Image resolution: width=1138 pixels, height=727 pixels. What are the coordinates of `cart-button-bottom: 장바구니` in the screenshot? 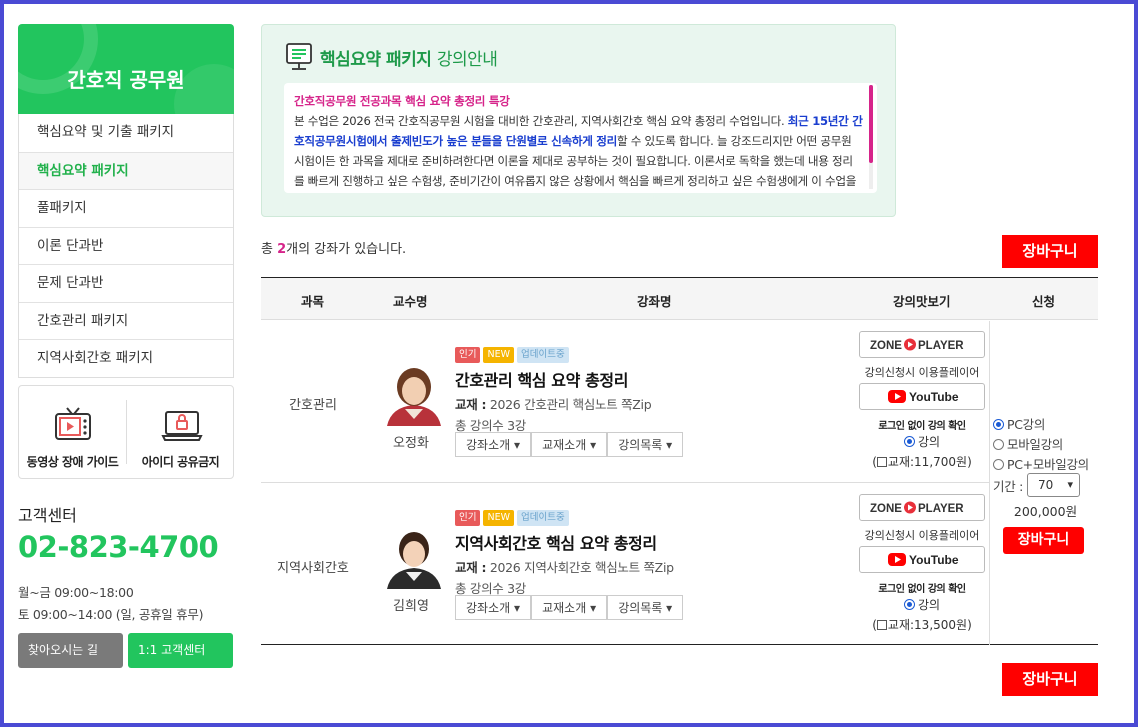 It's located at (1050, 679).